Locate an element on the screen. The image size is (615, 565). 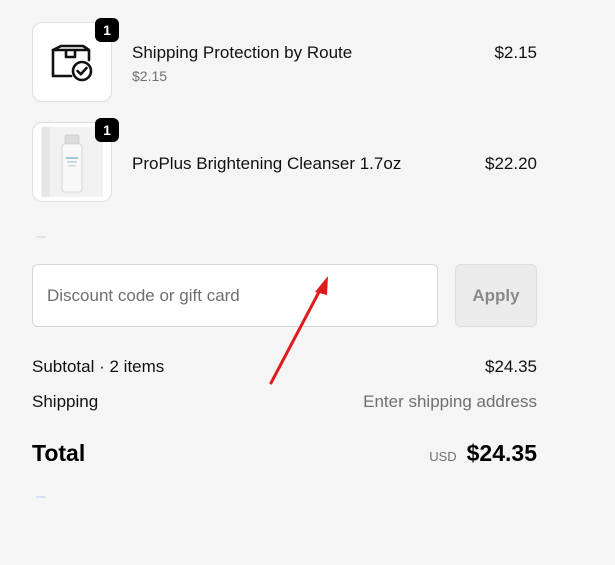
subtotal-label: Subtotal · 2 items is located at coordinates (98, 366).